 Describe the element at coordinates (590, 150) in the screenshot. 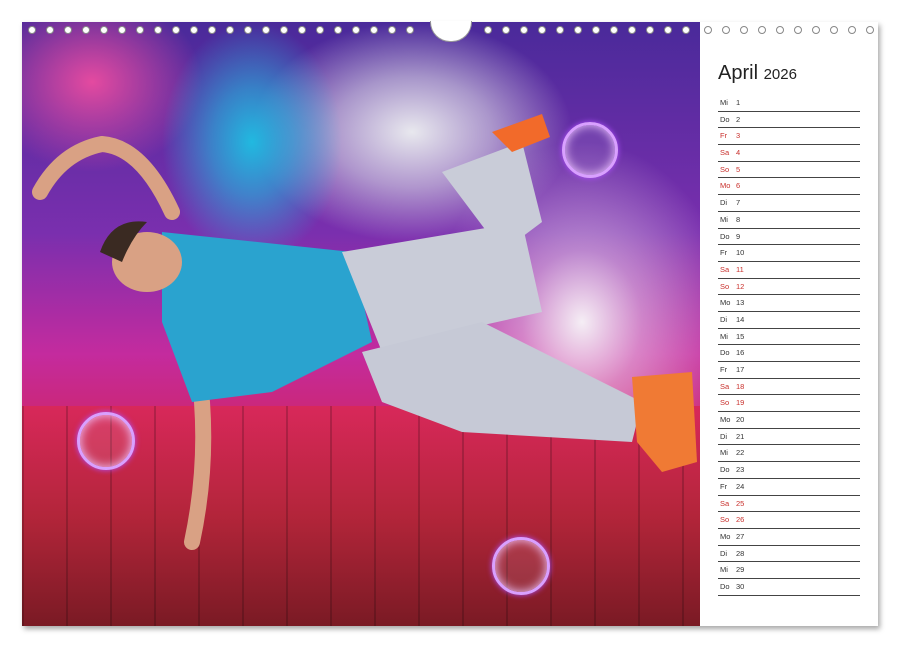

I see `bubble-top-right` at that location.